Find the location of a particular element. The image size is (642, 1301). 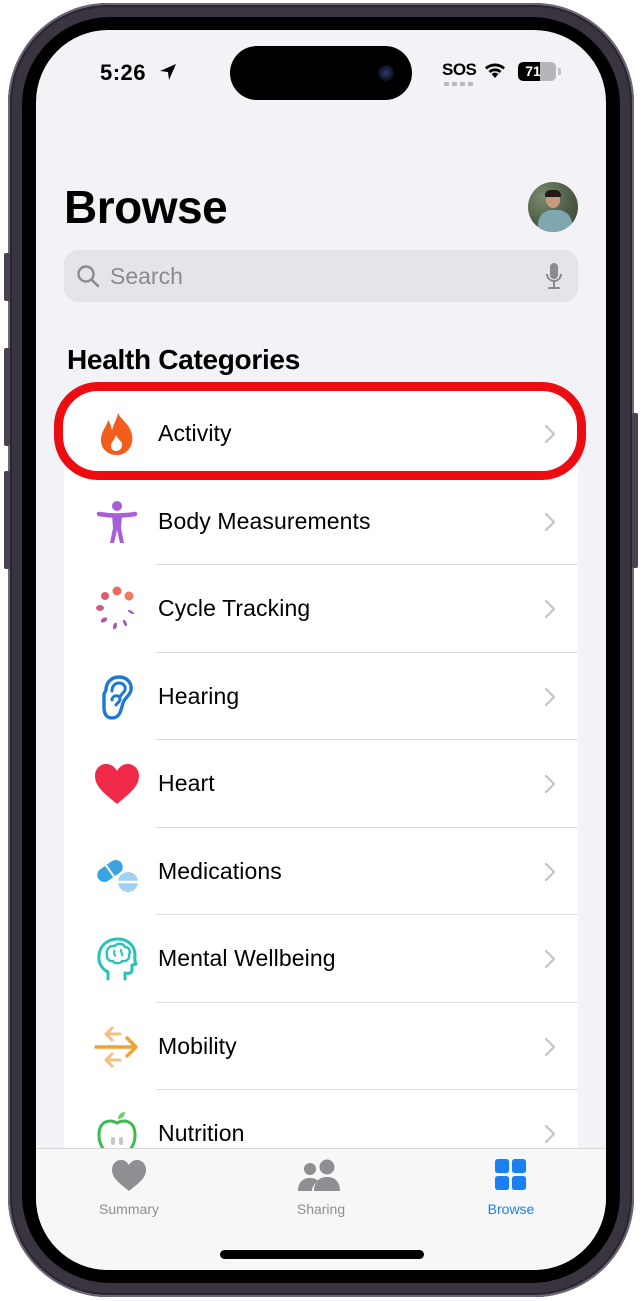

battery-icon: 71 is located at coordinates (537, 71).